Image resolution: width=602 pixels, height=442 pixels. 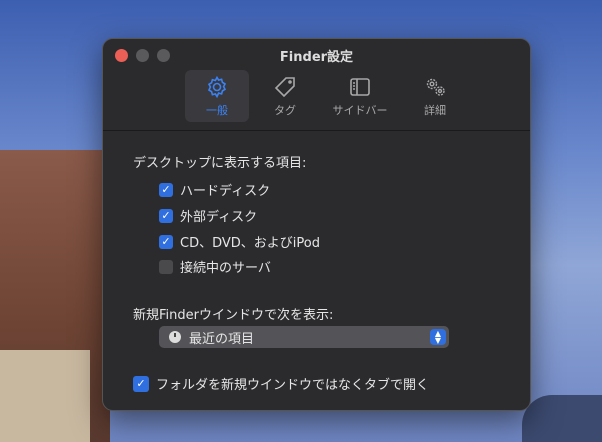 I want to click on new-window-heading: 新規Finderウインドウで次を表示:, so click(x=233, y=315).